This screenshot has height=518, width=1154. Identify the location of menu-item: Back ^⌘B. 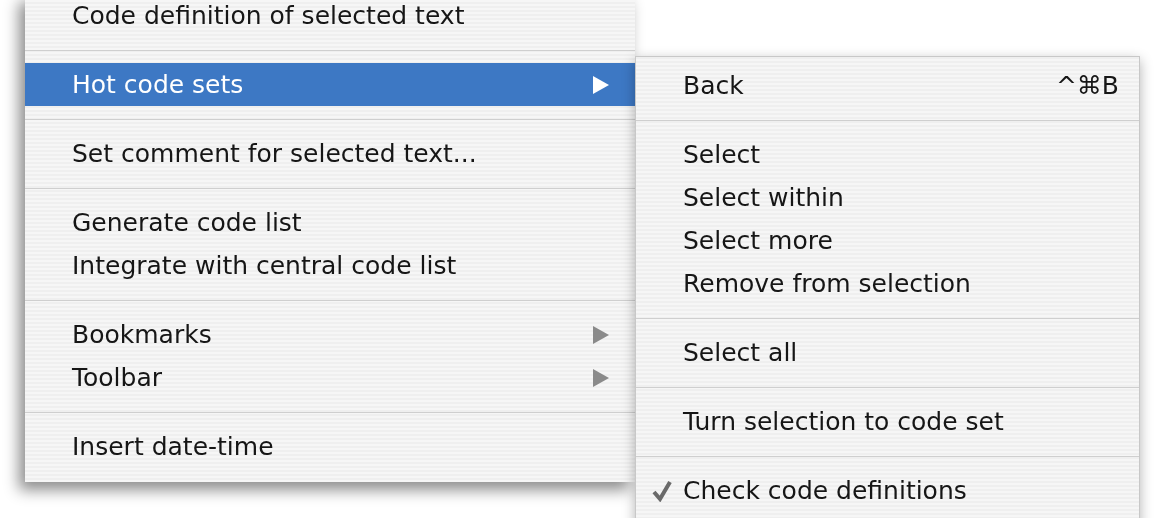
(887, 85).